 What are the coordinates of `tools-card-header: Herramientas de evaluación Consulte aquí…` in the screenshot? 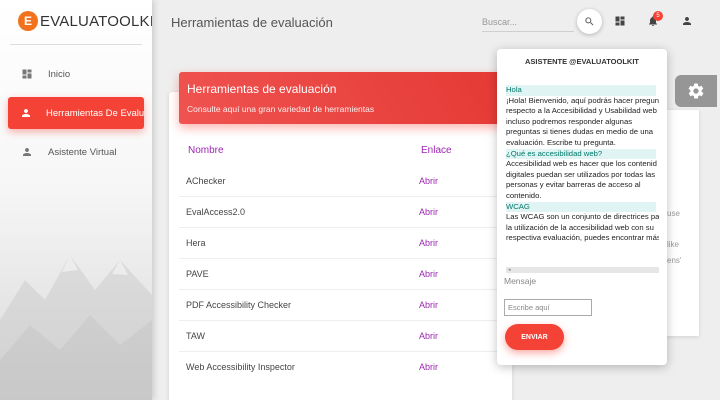 It's located at (344, 98).